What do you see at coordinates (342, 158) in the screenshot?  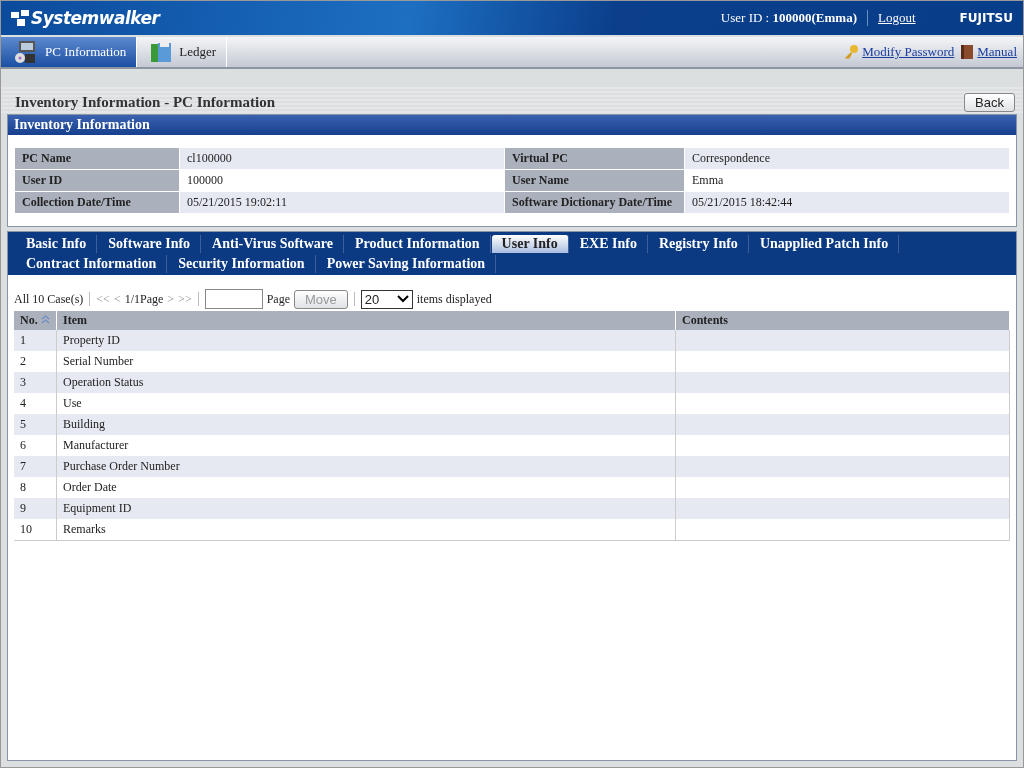 I see `field-value: cl100000` at bounding box center [342, 158].